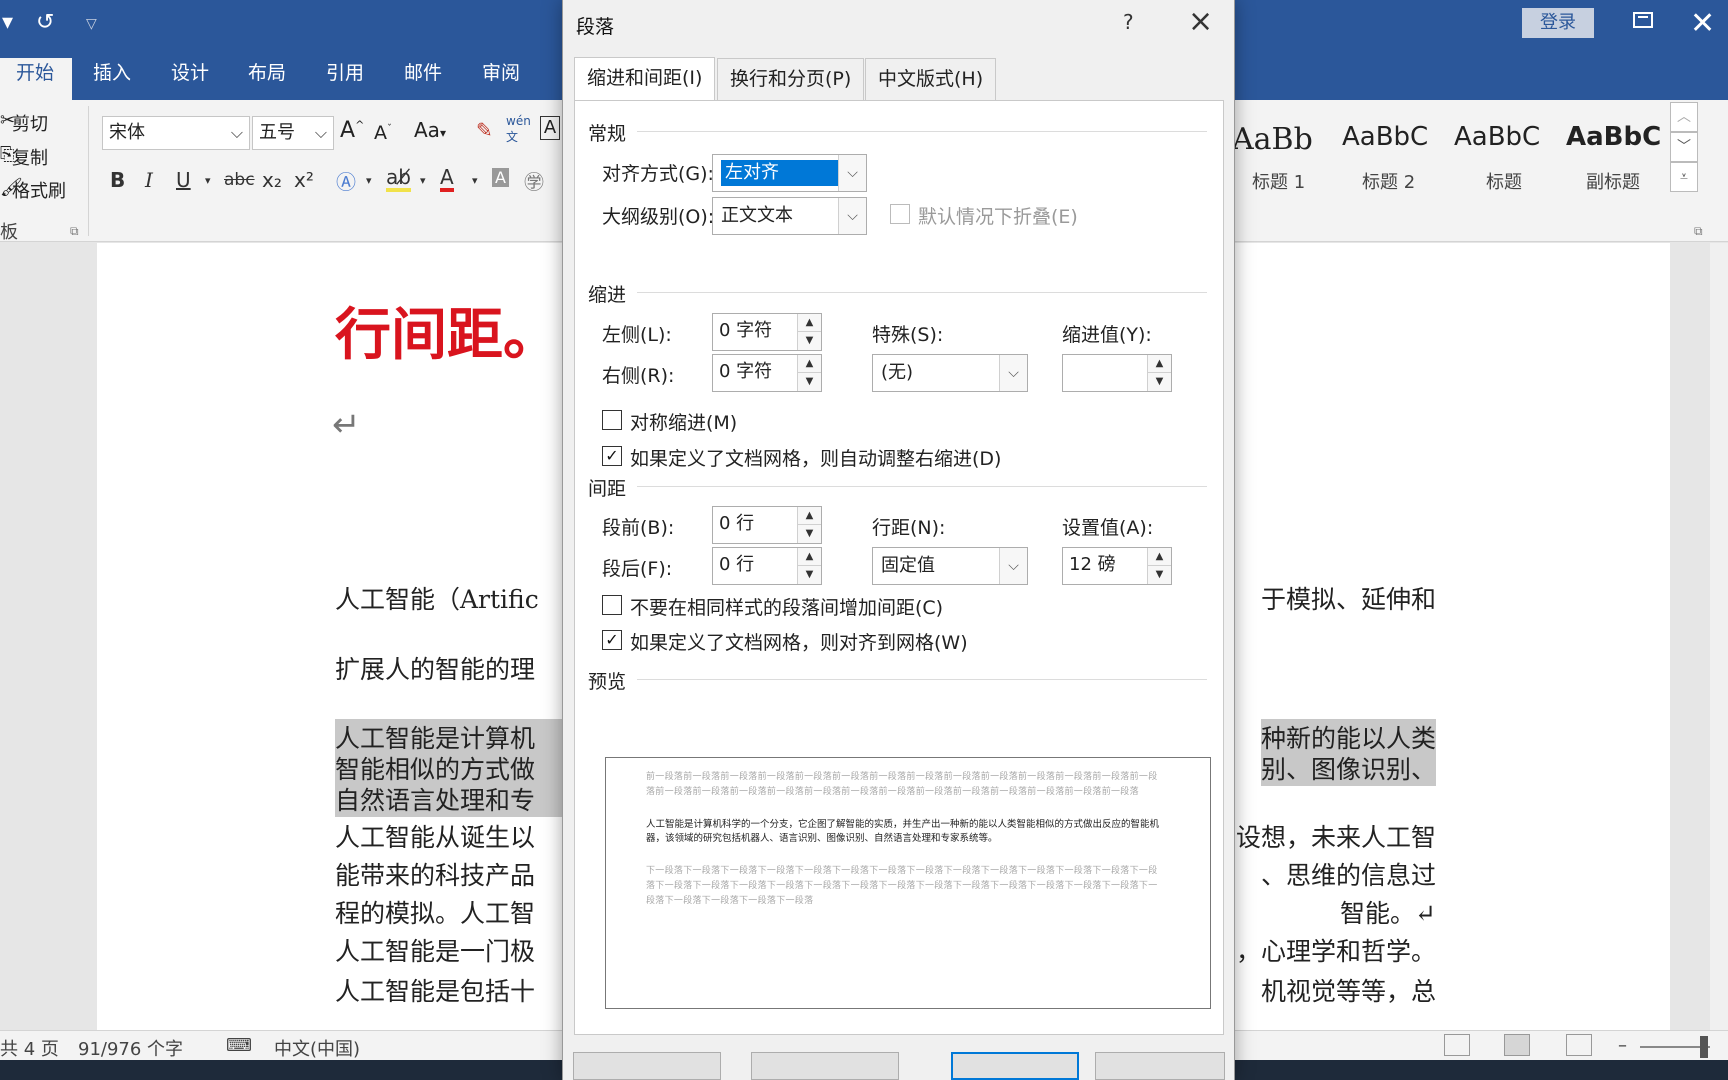 The image size is (1728, 1080). I want to click on spacing-after-spinner: 0 行 ▲ ▼, so click(767, 566).